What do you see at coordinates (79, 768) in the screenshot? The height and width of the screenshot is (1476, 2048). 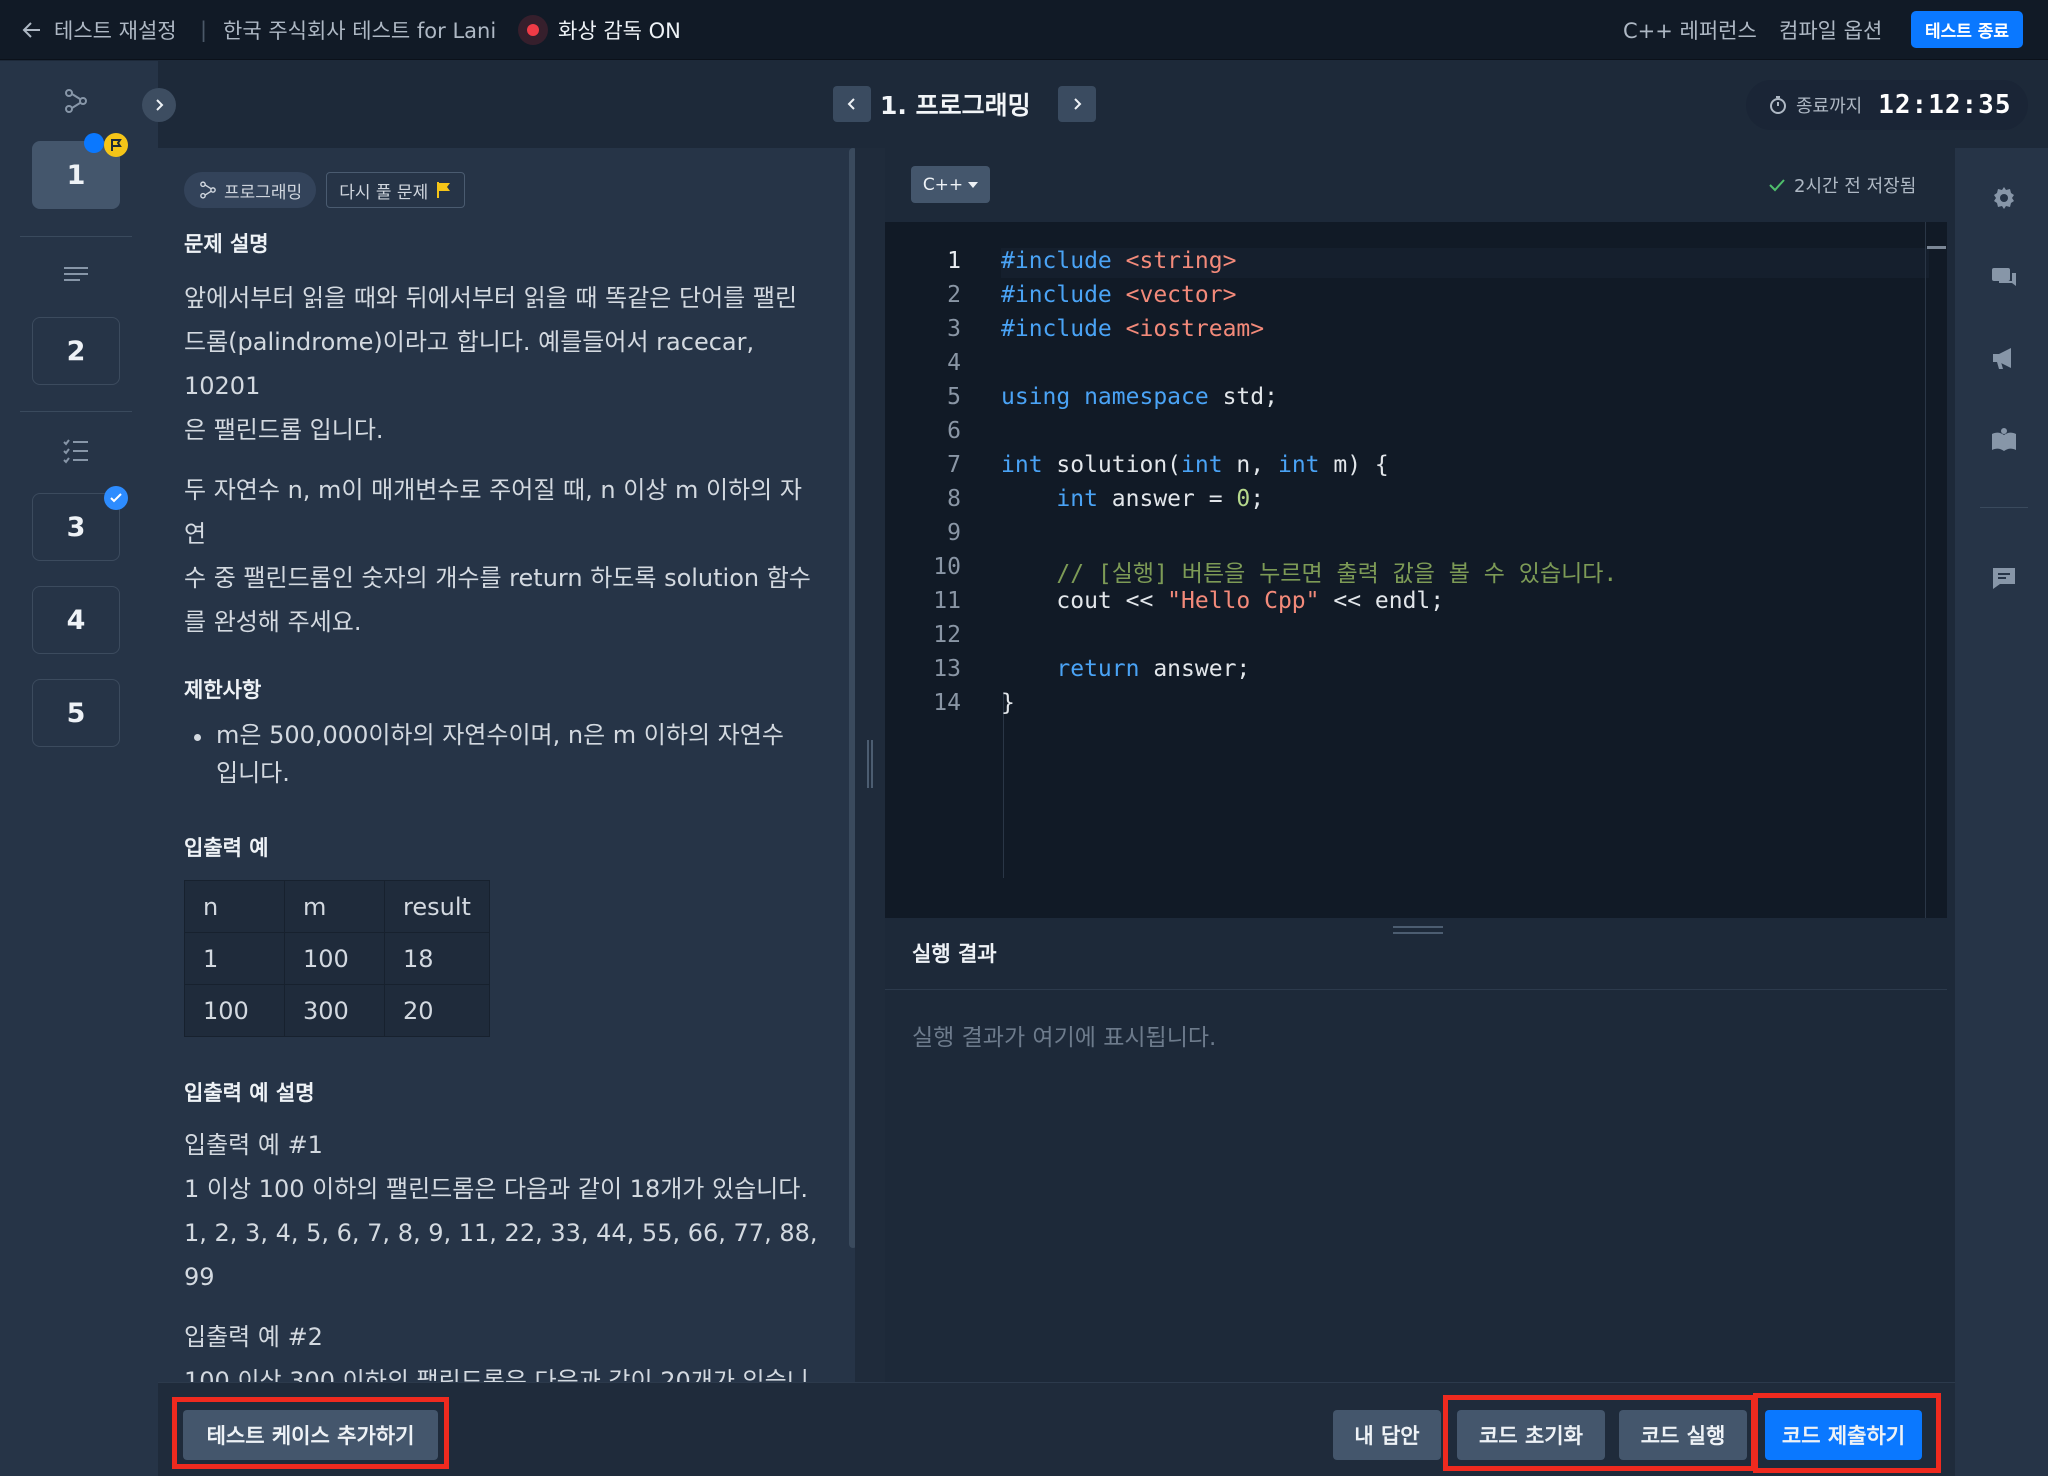 I see `question-sidebar: 1 2 3 4 5` at bounding box center [79, 768].